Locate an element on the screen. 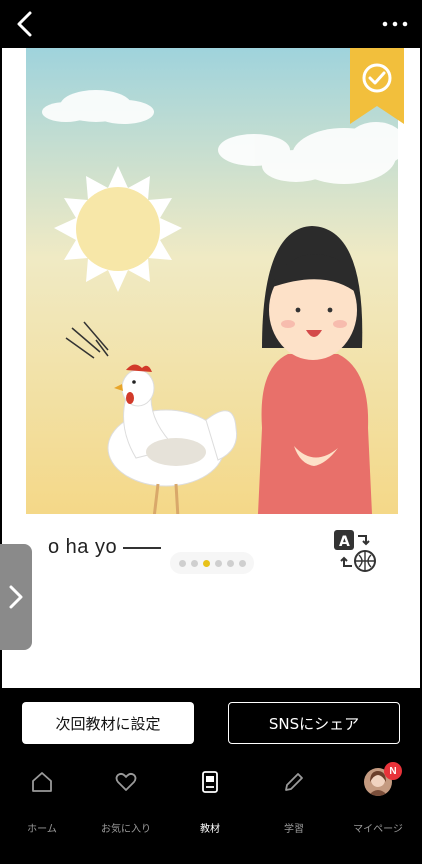 The width and height of the screenshot is (422, 864). tab-study: 学習 is located at coordinates (294, 803).